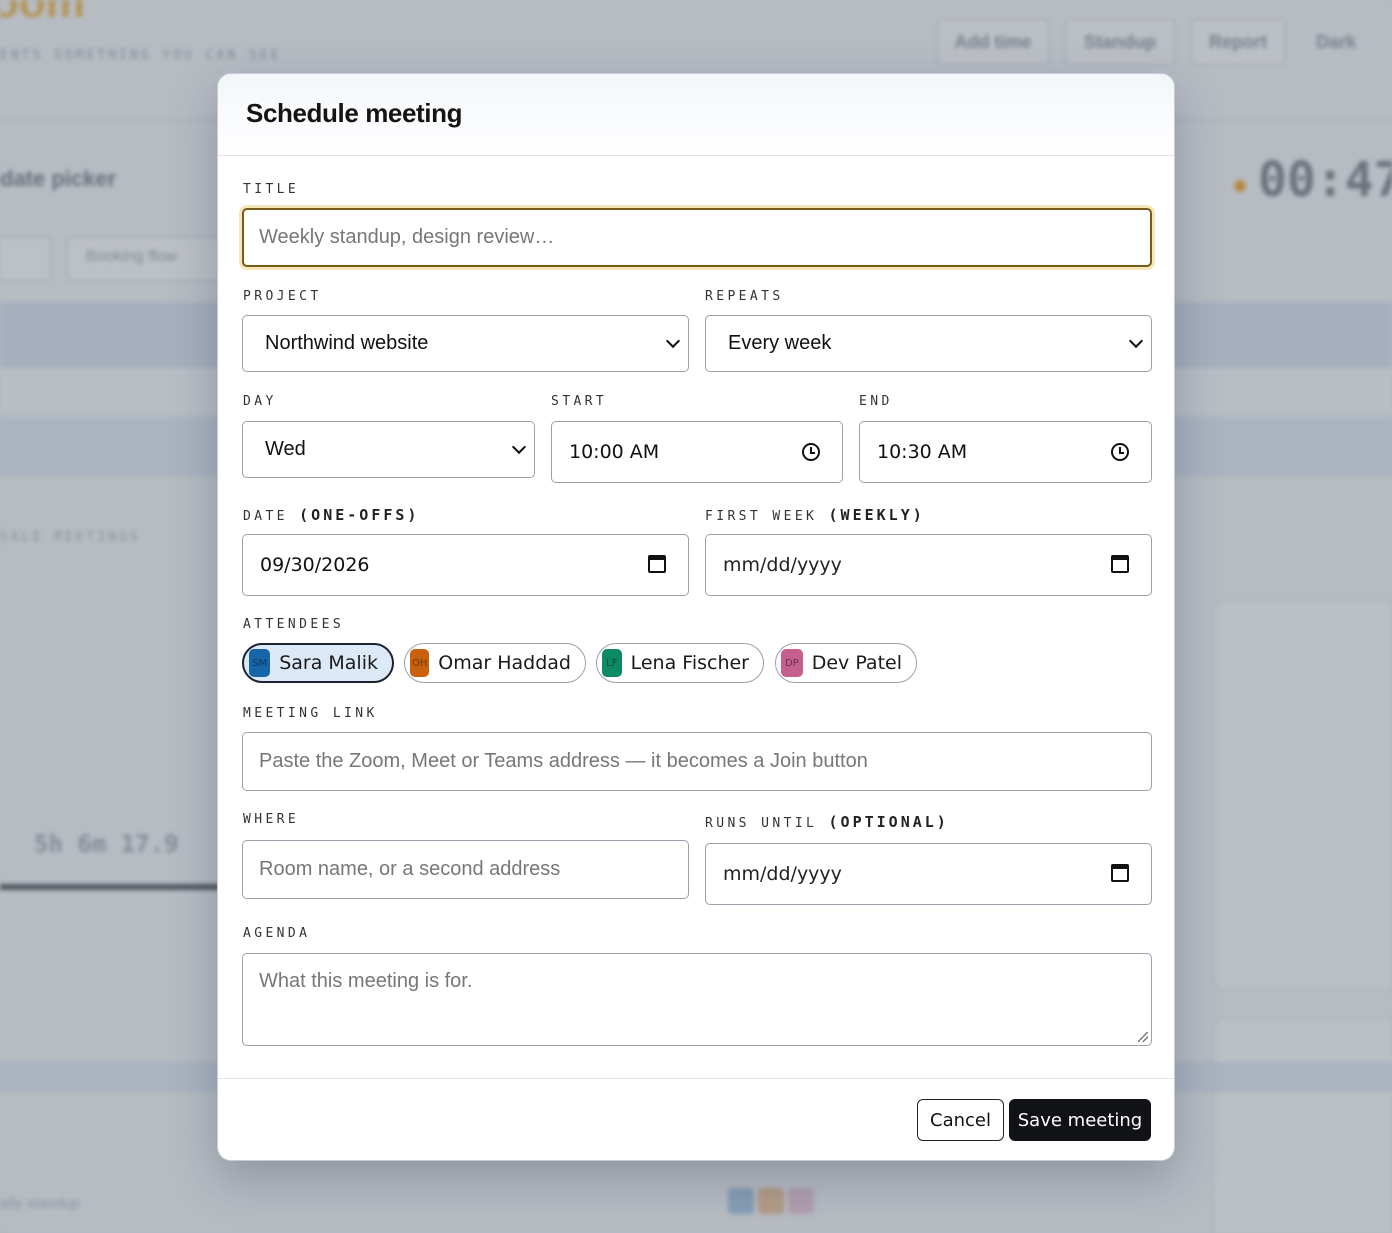  I want to click on first-week-label-qualifier: (WEEKLY), so click(876, 515).